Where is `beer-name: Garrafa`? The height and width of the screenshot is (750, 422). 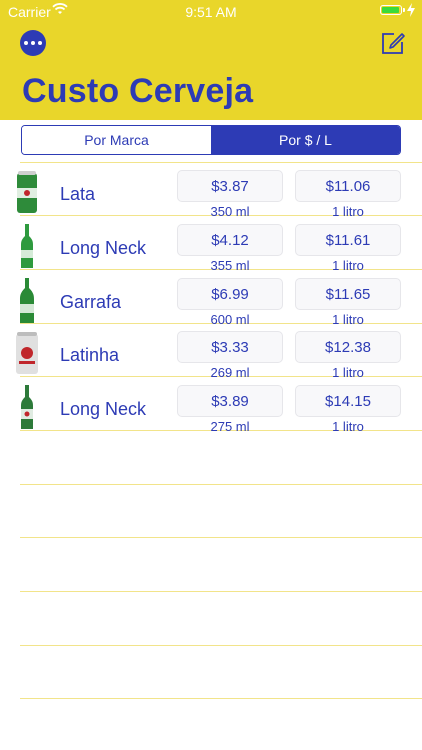 beer-name: Garrafa is located at coordinates (91, 302).